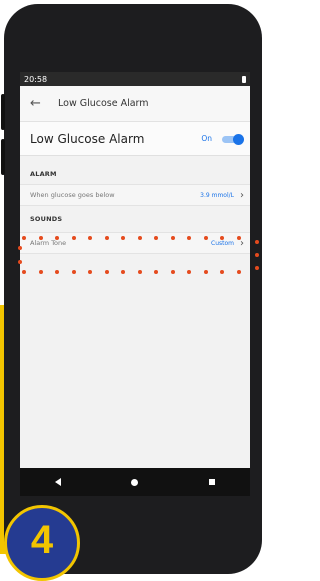 Image resolution: width=320 pixels, height=581 pixels. Describe the element at coordinates (46, 219) in the screenshot. I see `section-header-sounds: SOUNDS` at that location.